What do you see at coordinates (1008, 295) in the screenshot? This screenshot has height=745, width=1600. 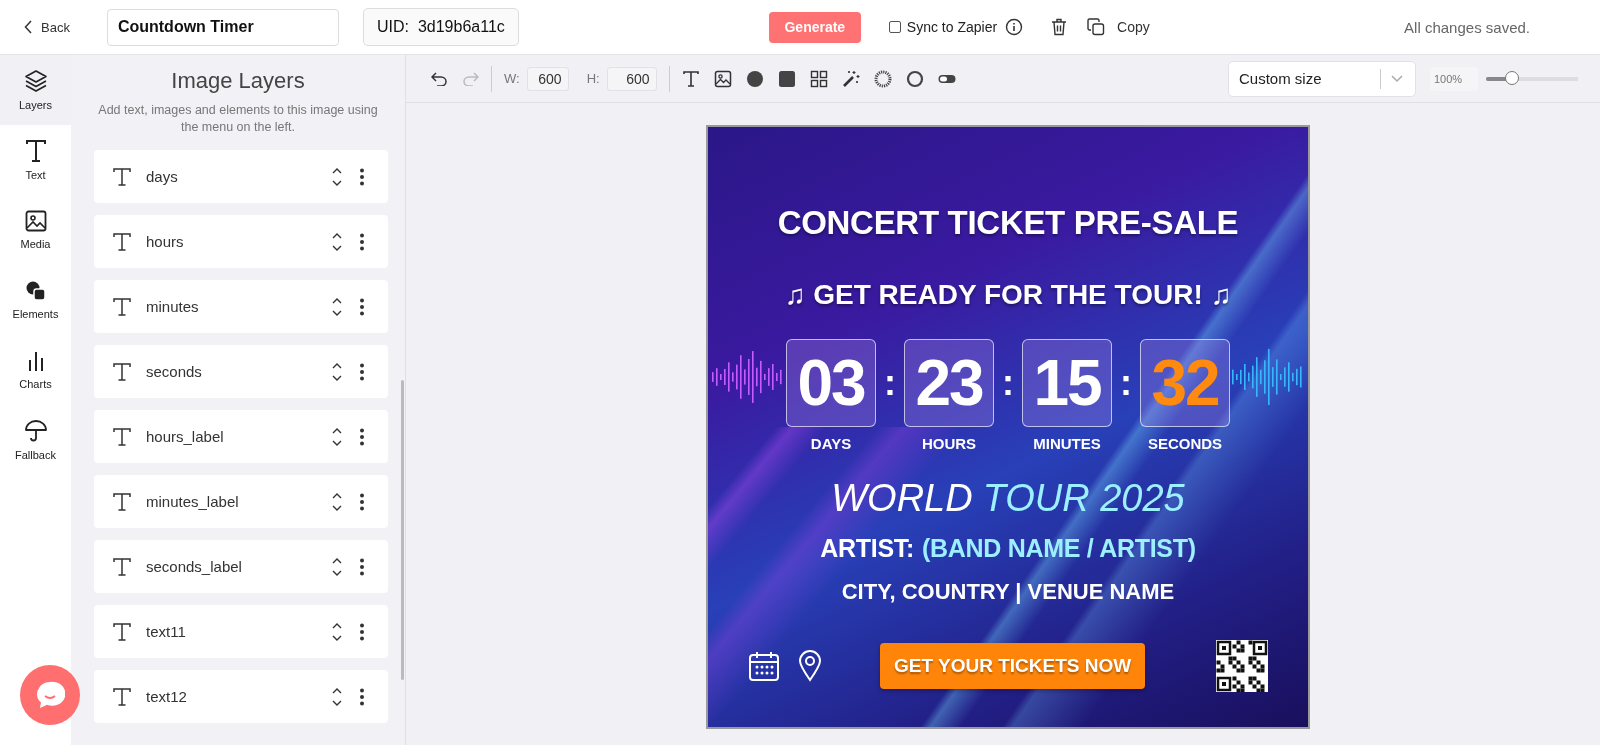 I see `poster-subheadline: ♫ GET READY FOR THE TOUR! ♫` at bounding box center [1008, 295].